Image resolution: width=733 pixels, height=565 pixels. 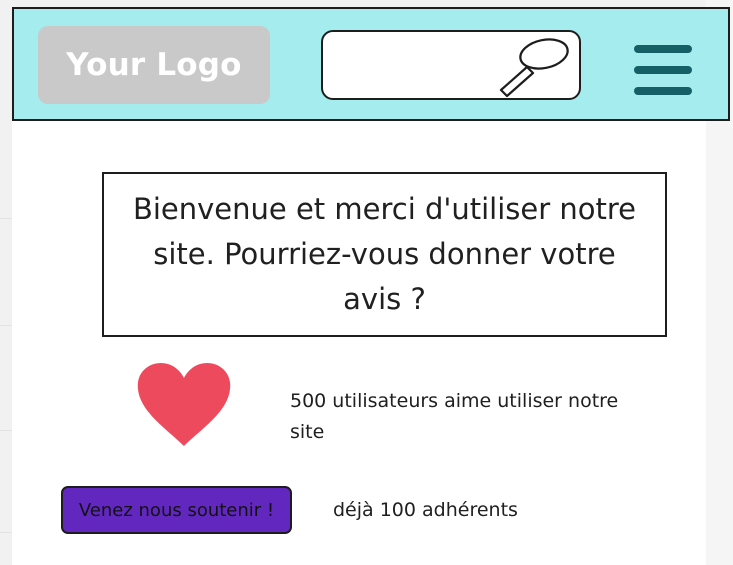 I want to click on search-icon, so click(x=536, y=67).